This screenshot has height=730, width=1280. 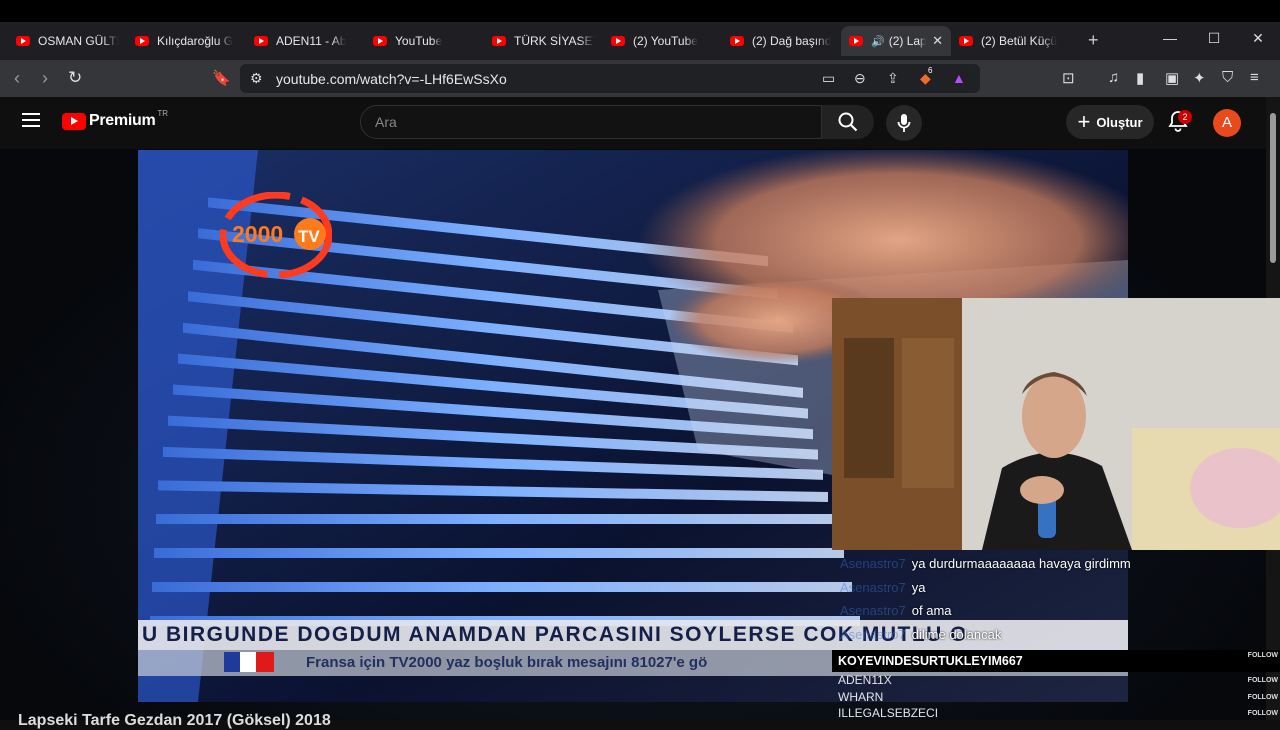 What do you see at coordinates (1110, 122) in the screenshot?
I see `create-button: + Oluştur` at bounding box center [1110, 122].